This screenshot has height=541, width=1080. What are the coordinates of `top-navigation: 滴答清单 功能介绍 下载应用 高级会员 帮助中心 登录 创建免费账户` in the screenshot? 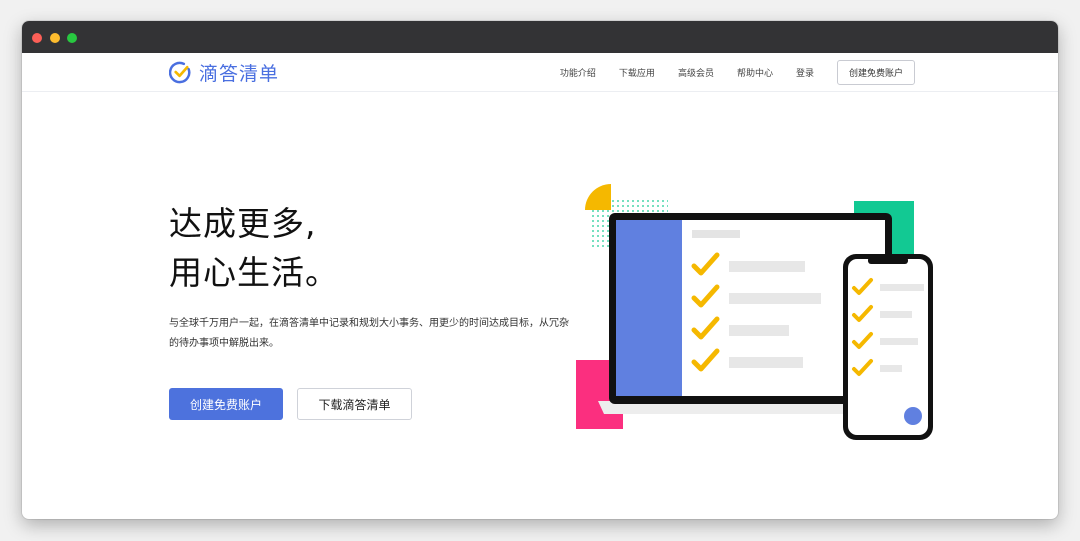 It's located at (540, 72).